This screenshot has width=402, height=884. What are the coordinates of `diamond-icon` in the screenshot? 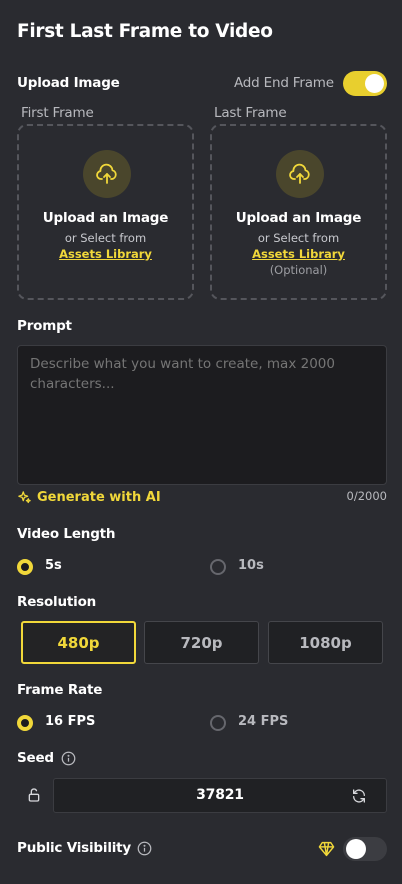 It's located at (326, 849).